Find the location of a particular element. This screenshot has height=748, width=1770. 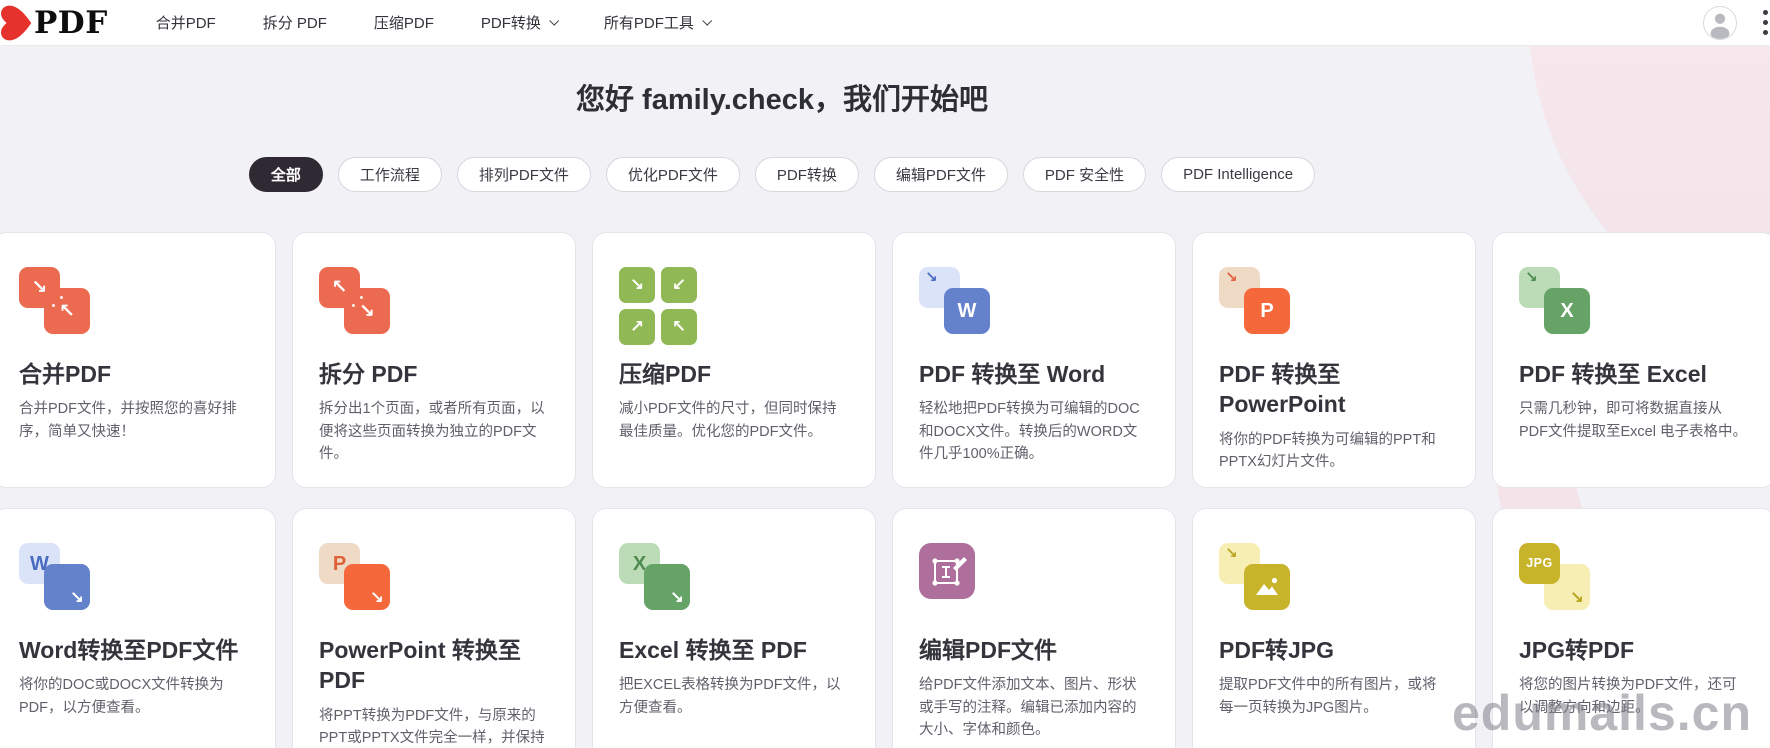

tool-card-description: 给PDF文件添加文本、图片、形状或手写的注释。编辑已添加内容的大小、字体和颜色。 is located at coordinates (1028, 708).